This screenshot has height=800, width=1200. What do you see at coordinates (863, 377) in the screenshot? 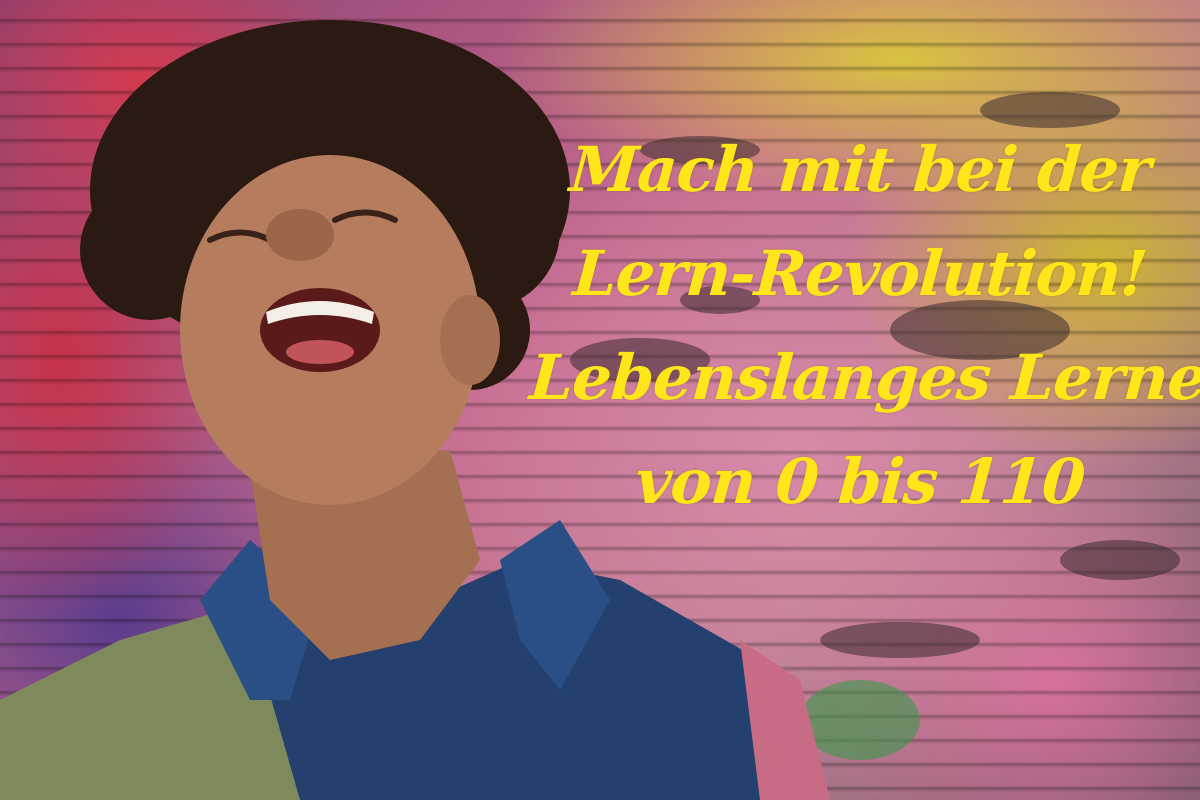
I see `headline-line-3: Lebenslanges Lernen` at bounding box center [863, 377].